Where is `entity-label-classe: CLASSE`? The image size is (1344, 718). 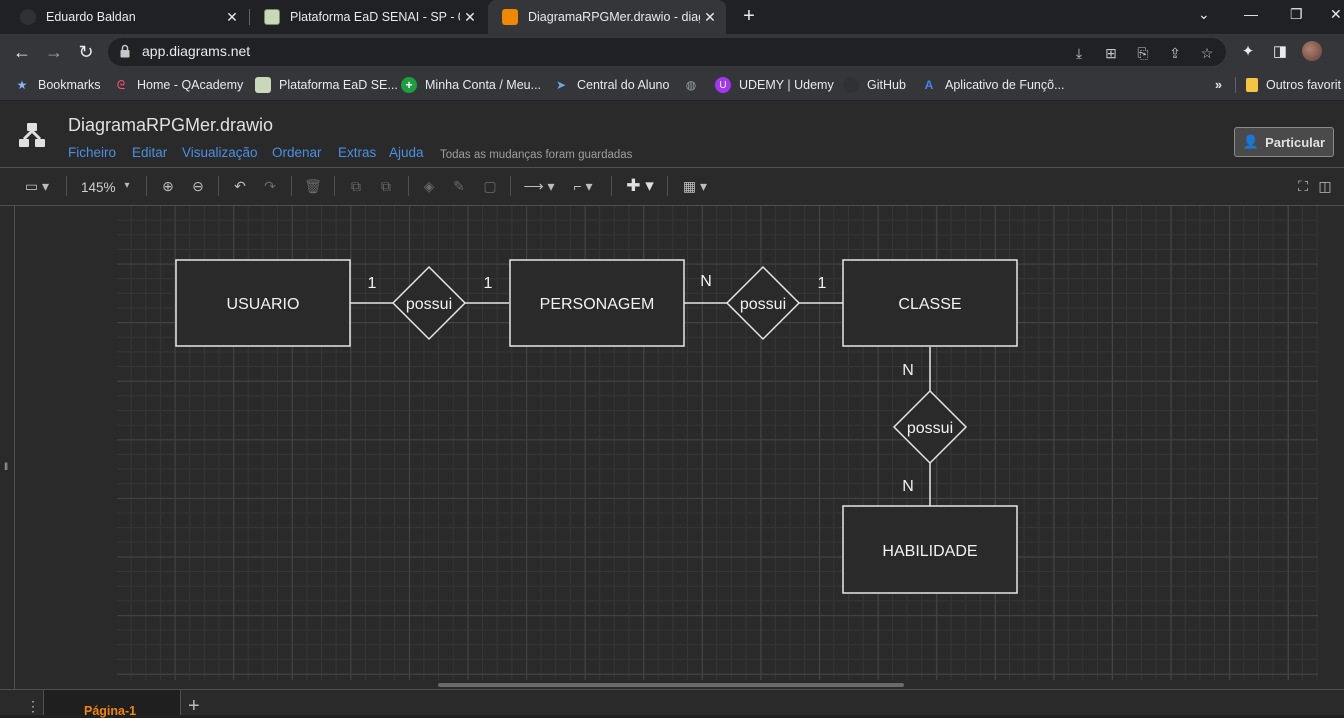 entity-label-classe: CLASSE is located at coordinates (929, 304).